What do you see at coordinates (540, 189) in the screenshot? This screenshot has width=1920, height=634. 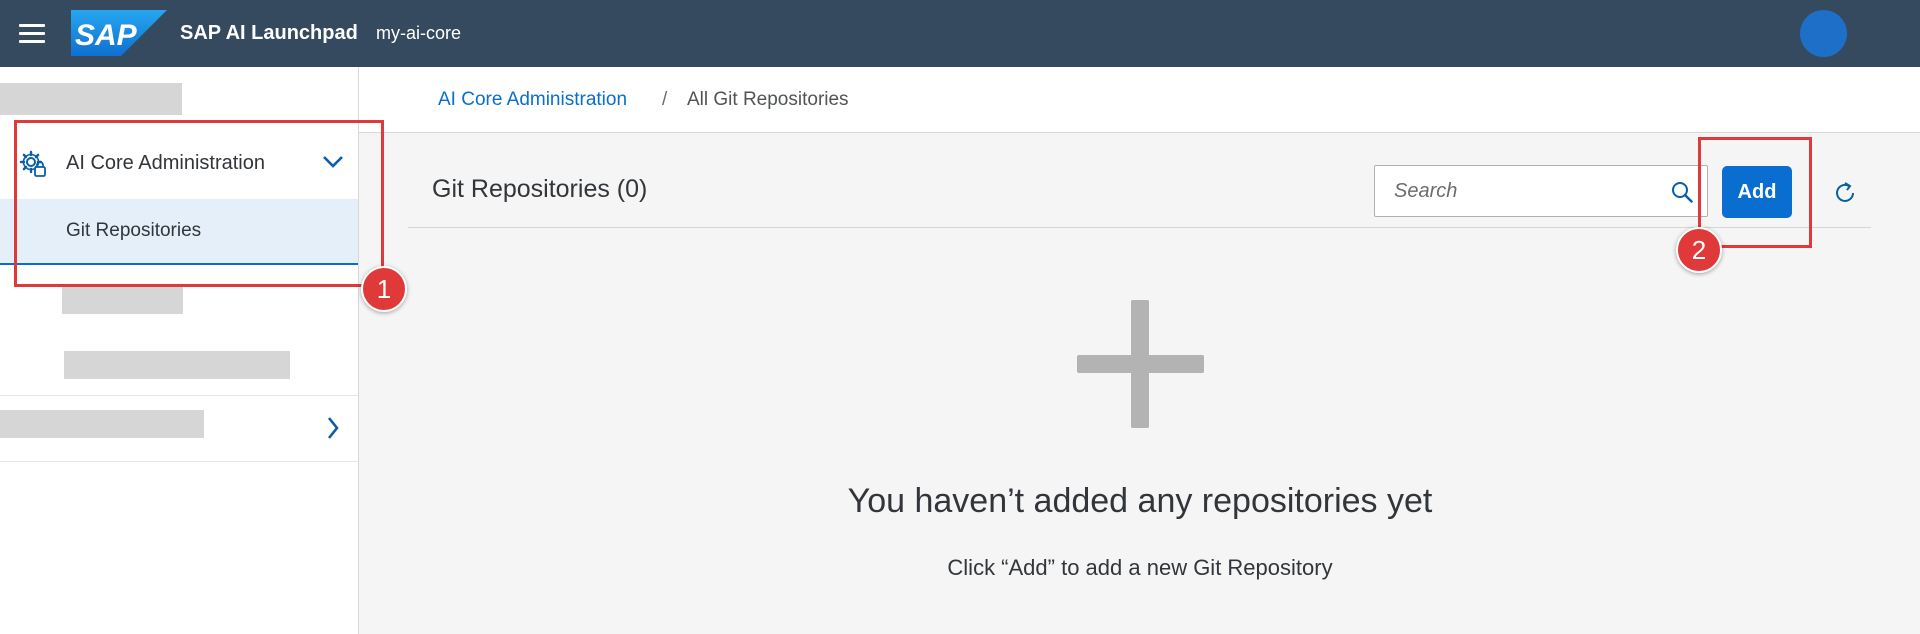 I see `page-title: Git Repositories (0)` at bounding box center [540, 189].